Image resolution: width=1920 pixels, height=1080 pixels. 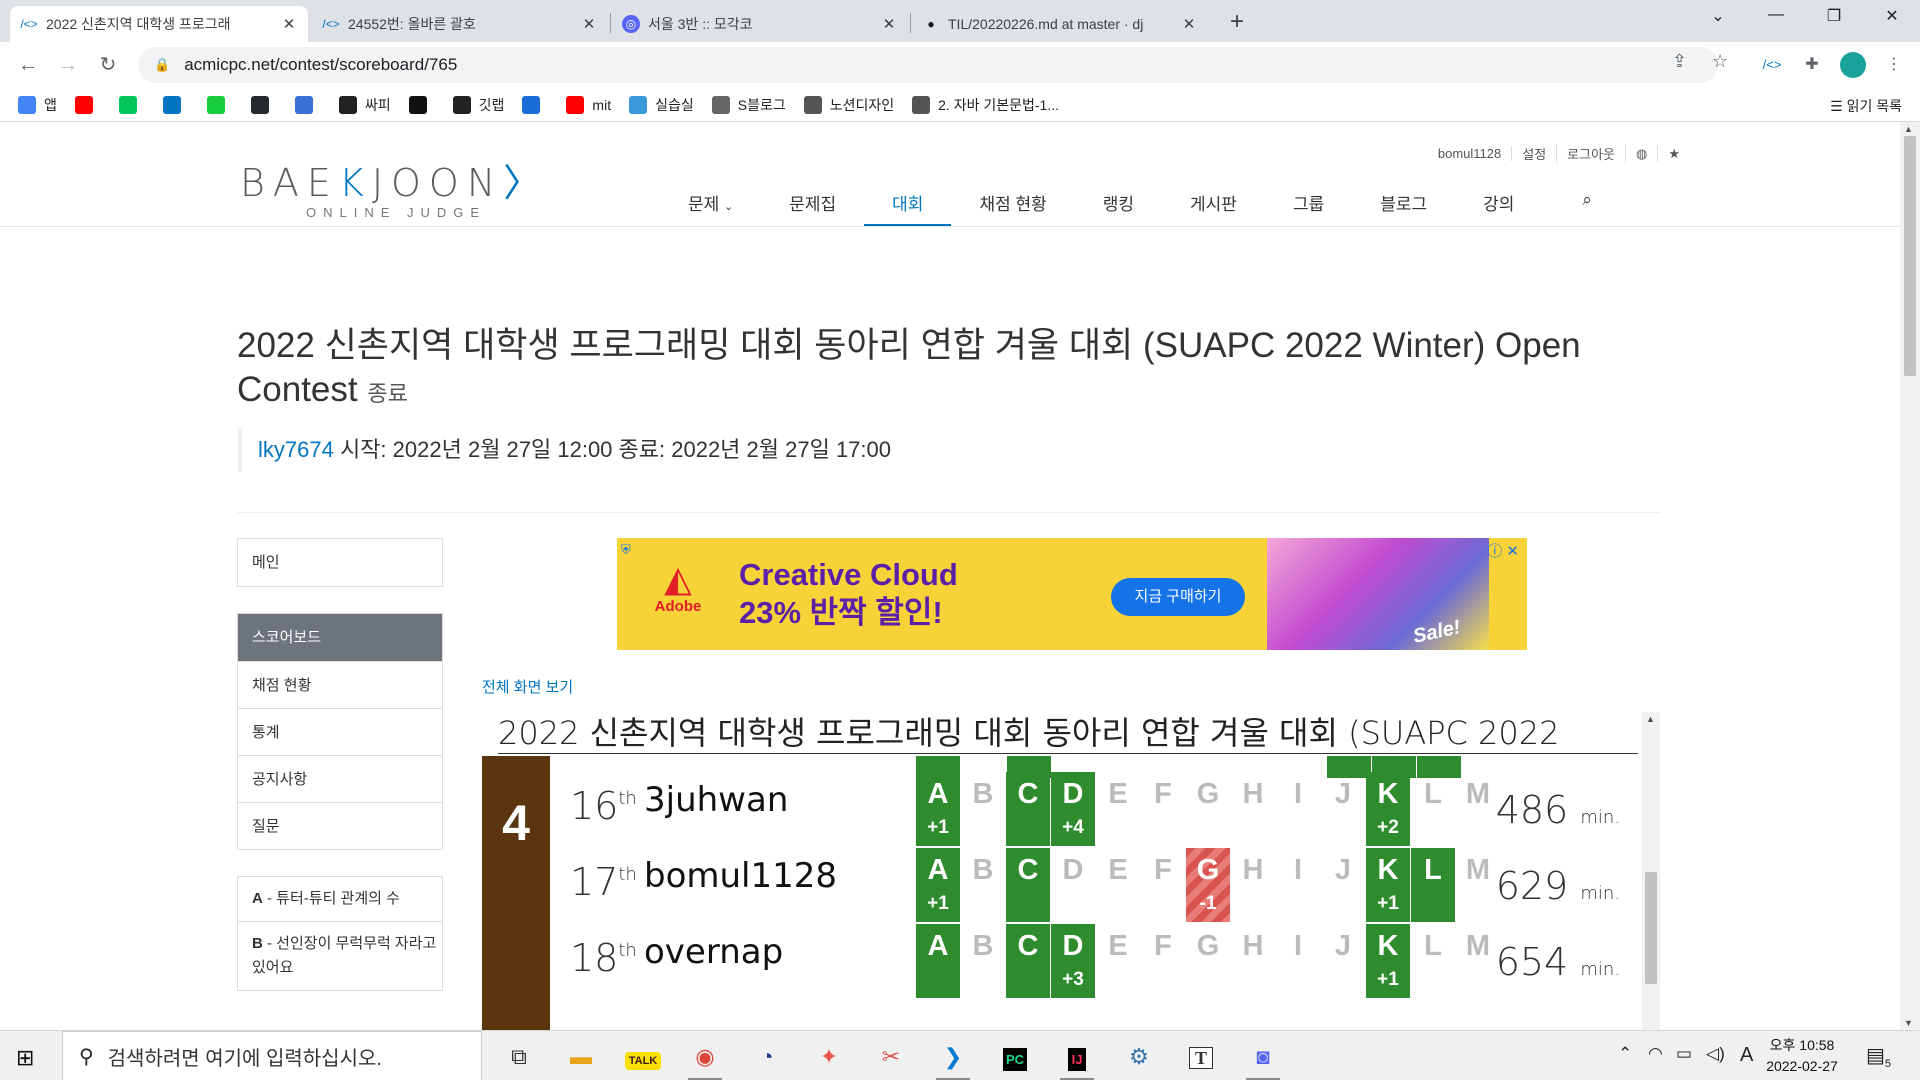 What do you see at coordinates (1834, 16) in the screenshot?
I see `restore-button: ❐` at bounding box center [1834, 16].